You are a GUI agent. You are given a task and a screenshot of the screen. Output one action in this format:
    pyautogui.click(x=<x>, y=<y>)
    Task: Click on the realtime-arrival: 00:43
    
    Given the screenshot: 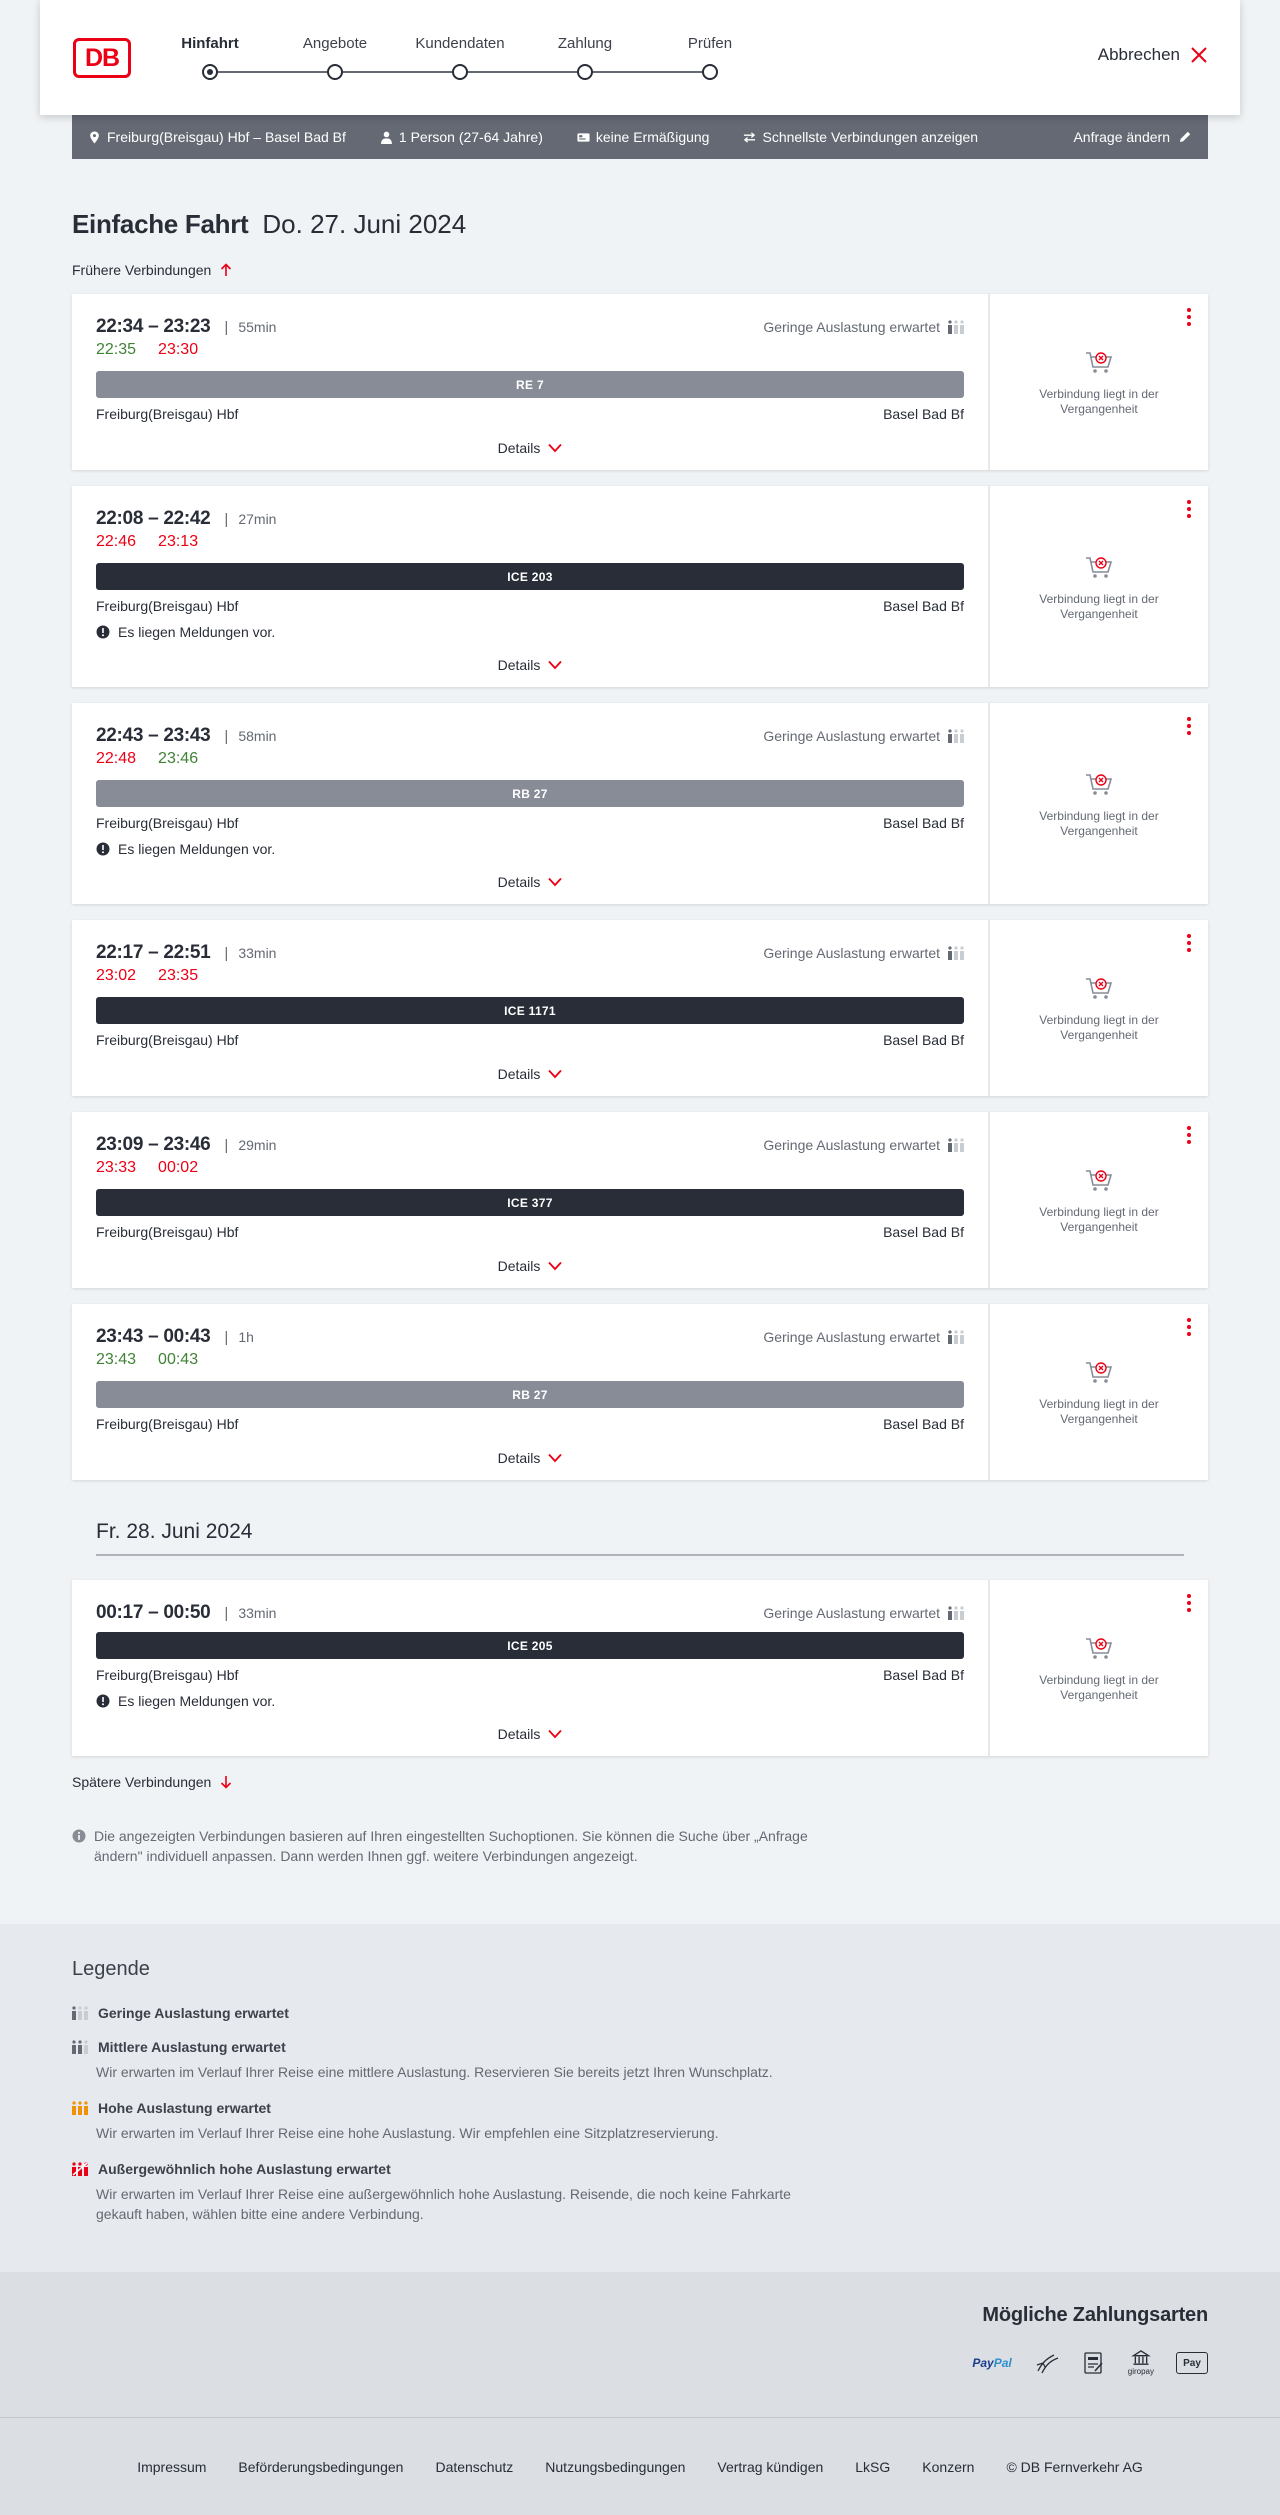 What is the action you would take?
    pyautogui.click(x=178, y=1359)
    